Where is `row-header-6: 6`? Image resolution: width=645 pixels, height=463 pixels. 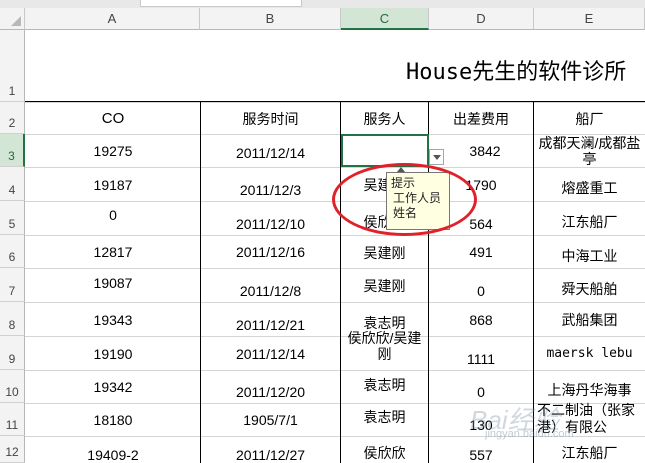
row-header-6: 6 is located at coordinates (12, 251).